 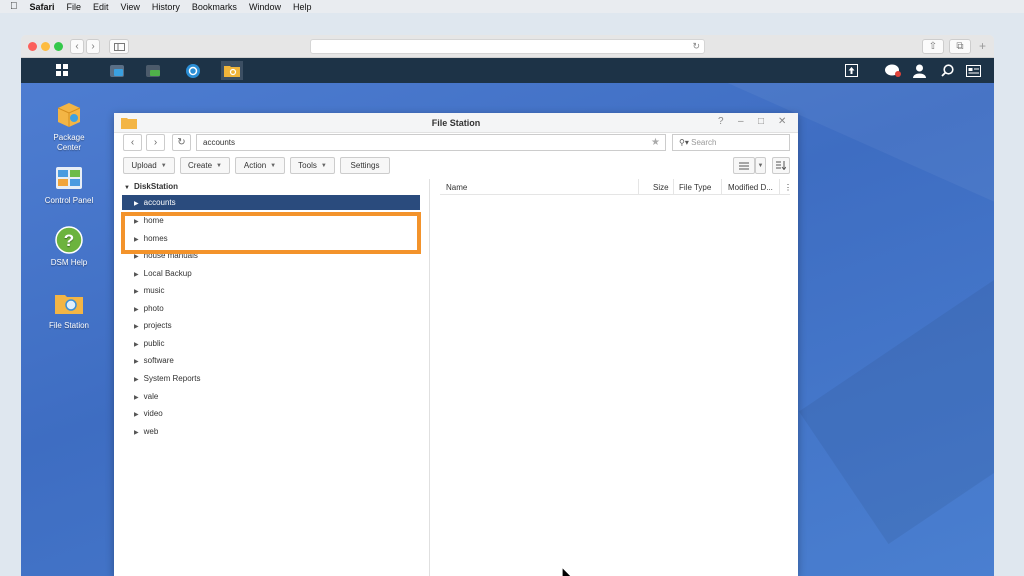 I want to click on path-input: accounts ★, so click(x=431, y=142).